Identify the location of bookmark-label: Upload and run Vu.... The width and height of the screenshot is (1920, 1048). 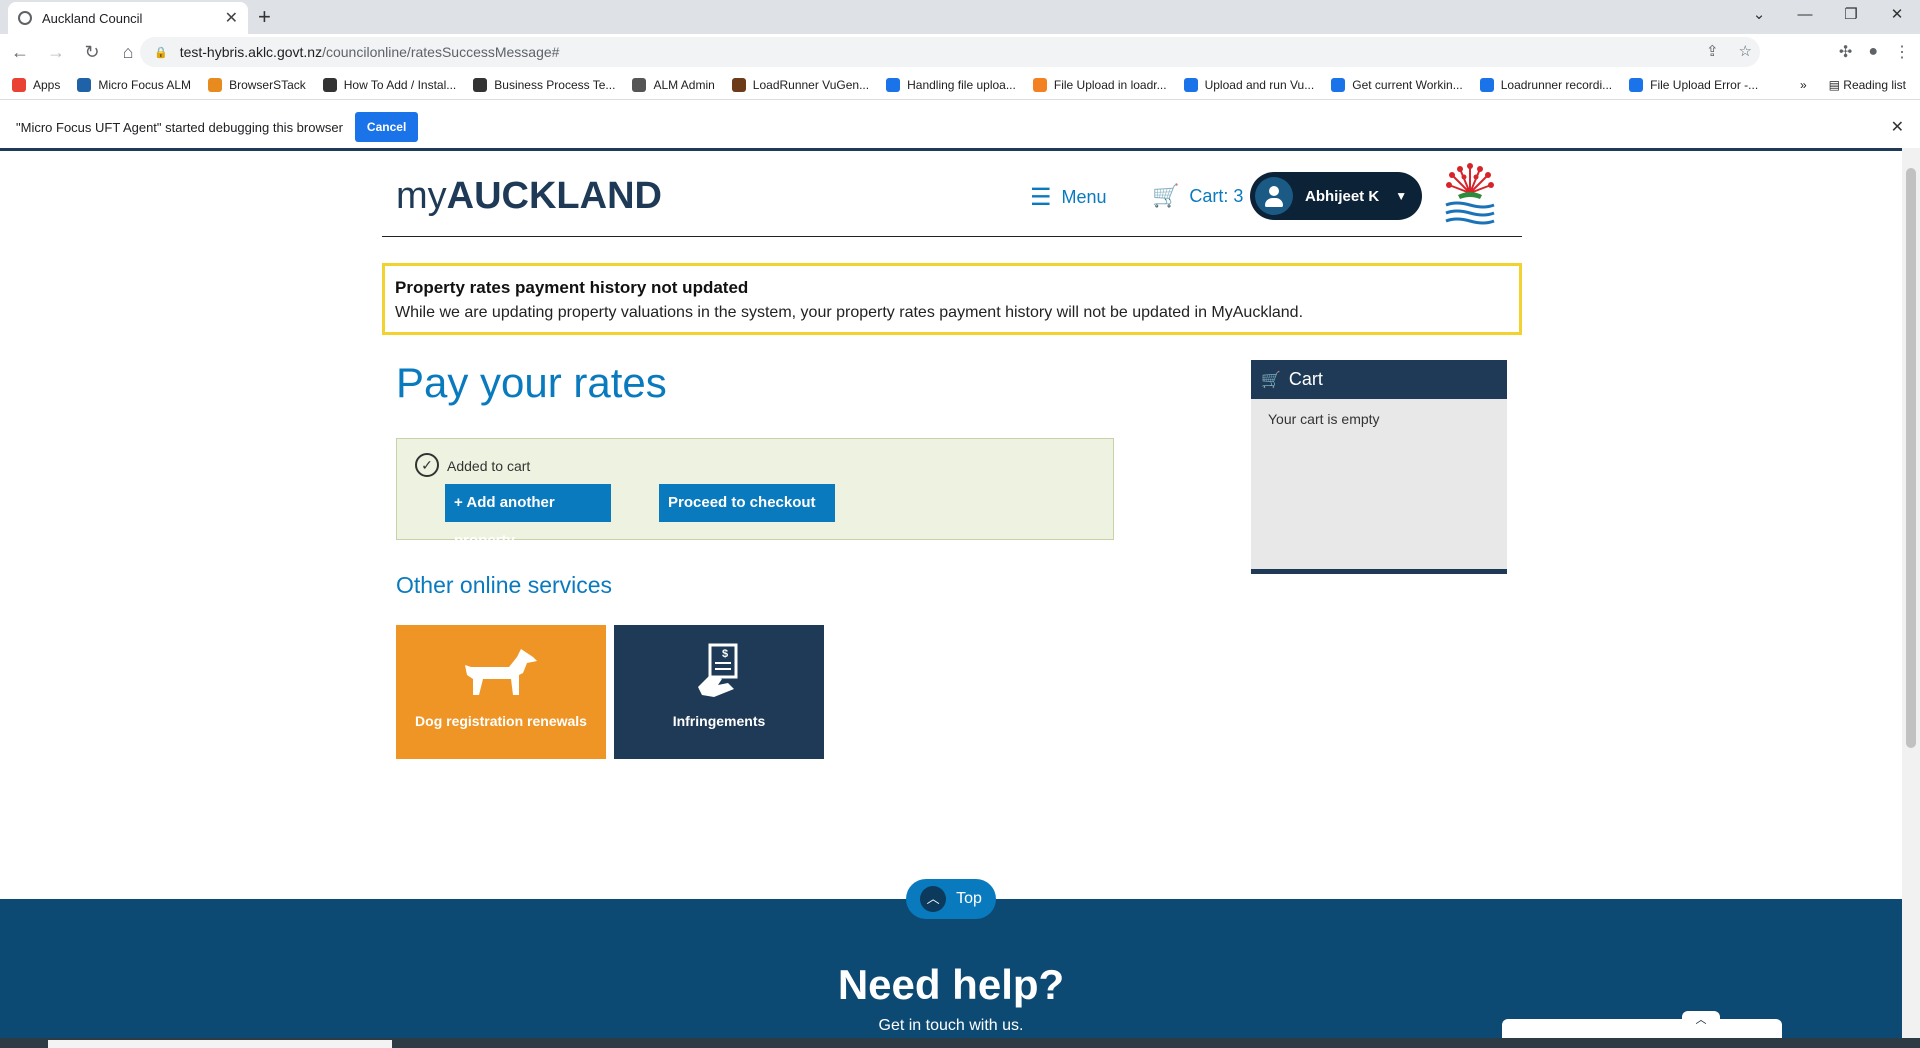
(1259, 84).